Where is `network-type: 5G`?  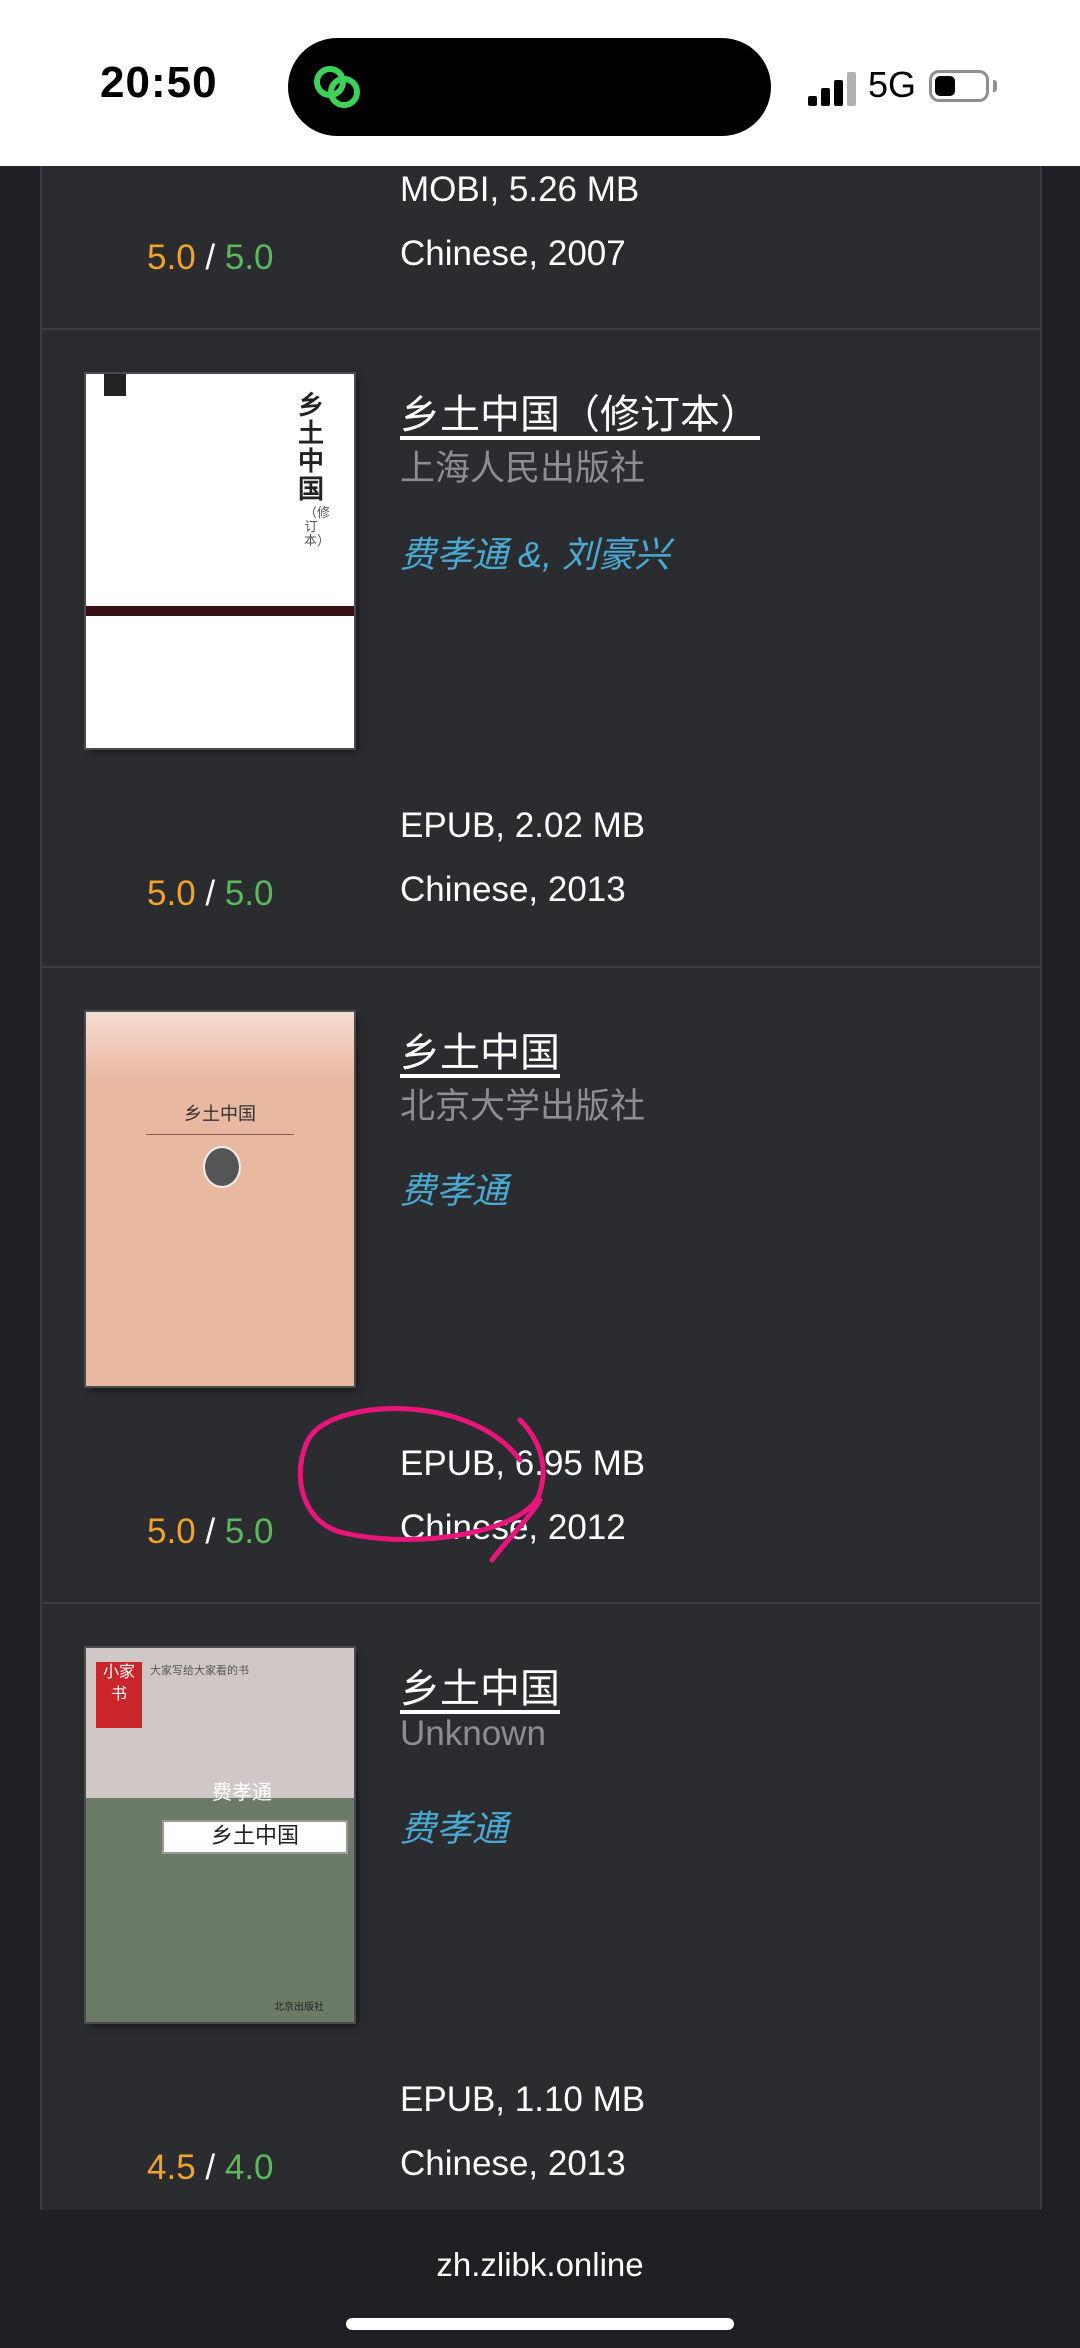
network-type: 5G is located at coordinates (892, 84).